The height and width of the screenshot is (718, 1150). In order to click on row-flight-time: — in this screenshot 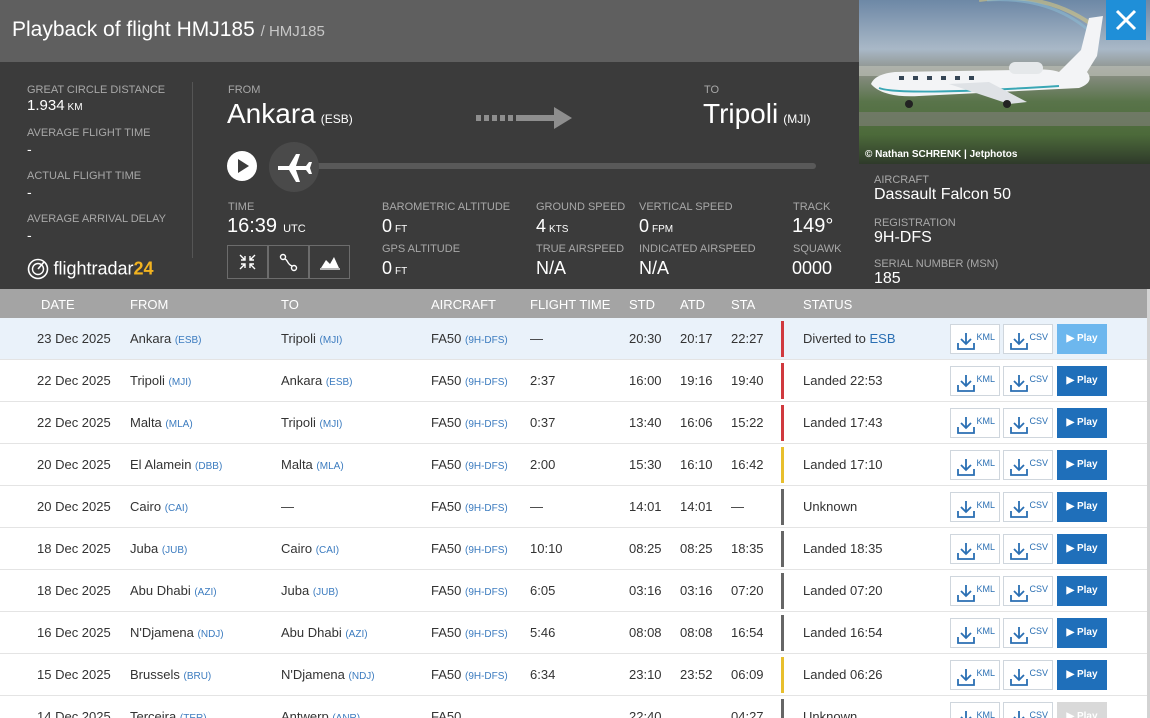, I will do `click(536, 338)`.